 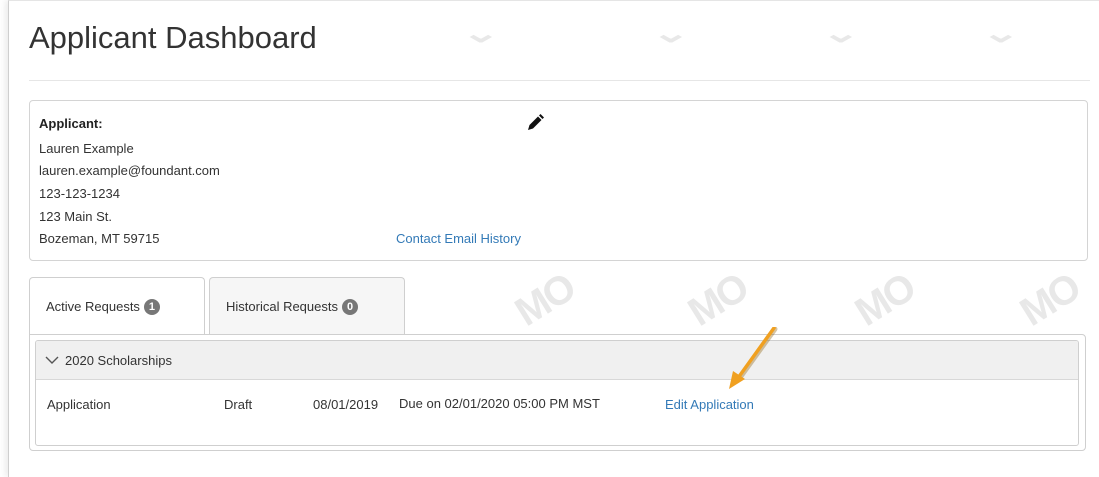 I want to click on request-type: Application, so click(x=79, y=404).